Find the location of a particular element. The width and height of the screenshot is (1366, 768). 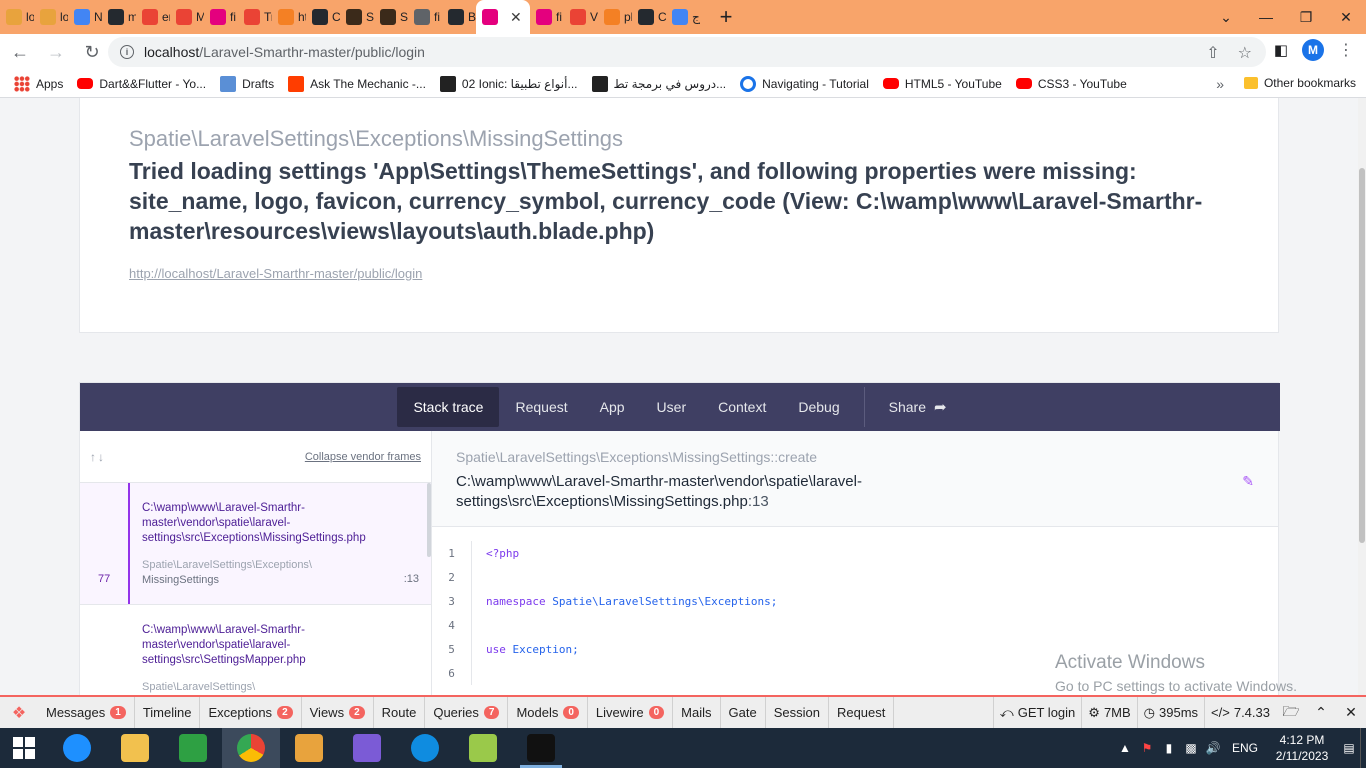

tab: Co is located at coordinates (323, 17).